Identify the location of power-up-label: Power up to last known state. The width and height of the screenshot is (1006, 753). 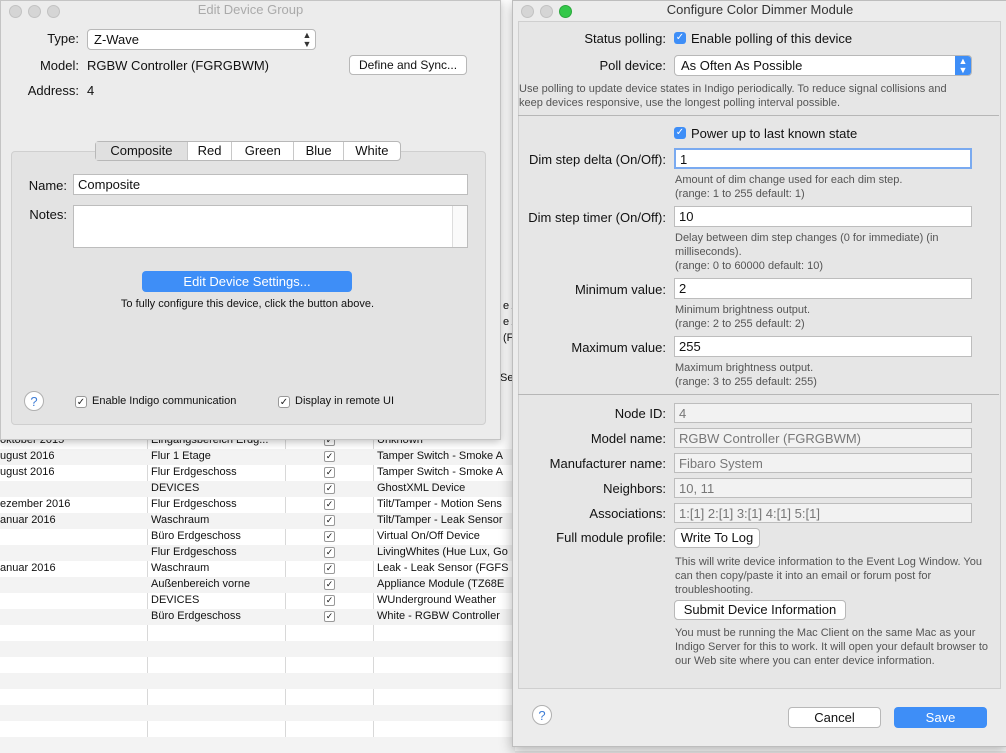
(774, 133).